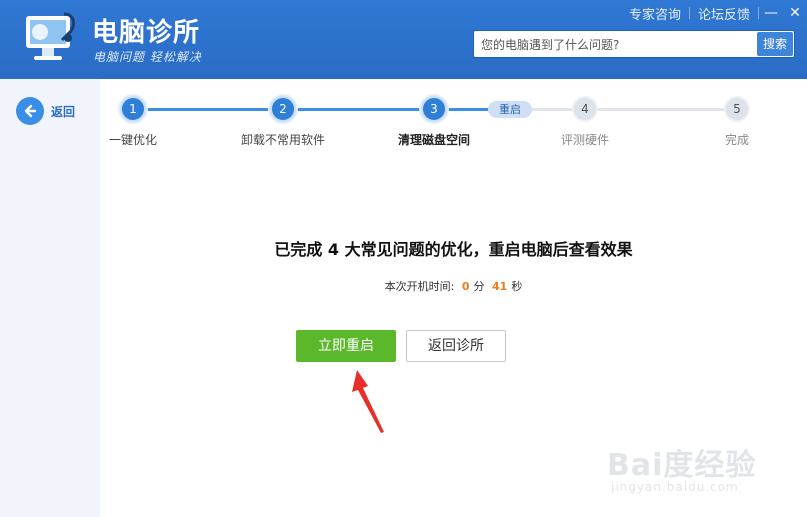  What do you see at coordinates (50, 298) in the screenshot?
I see `left-panel` at bounding box center [50, 298].